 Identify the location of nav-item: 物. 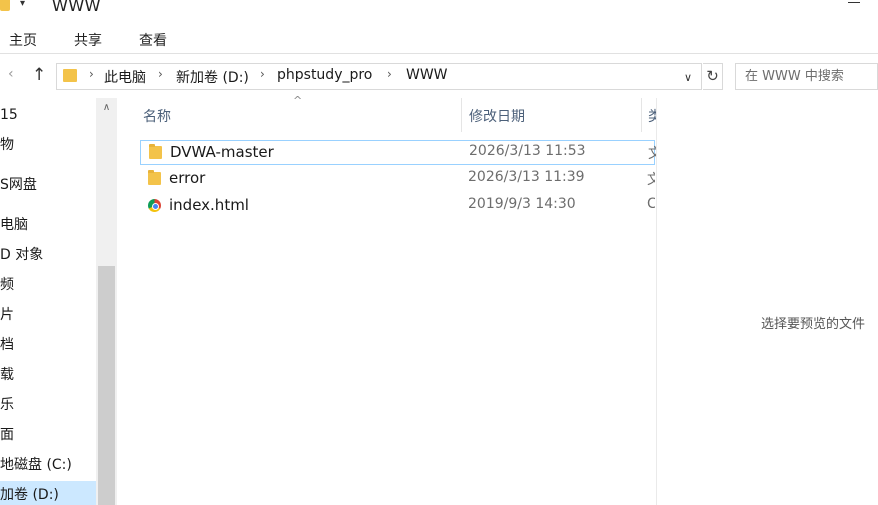
(48, 145).